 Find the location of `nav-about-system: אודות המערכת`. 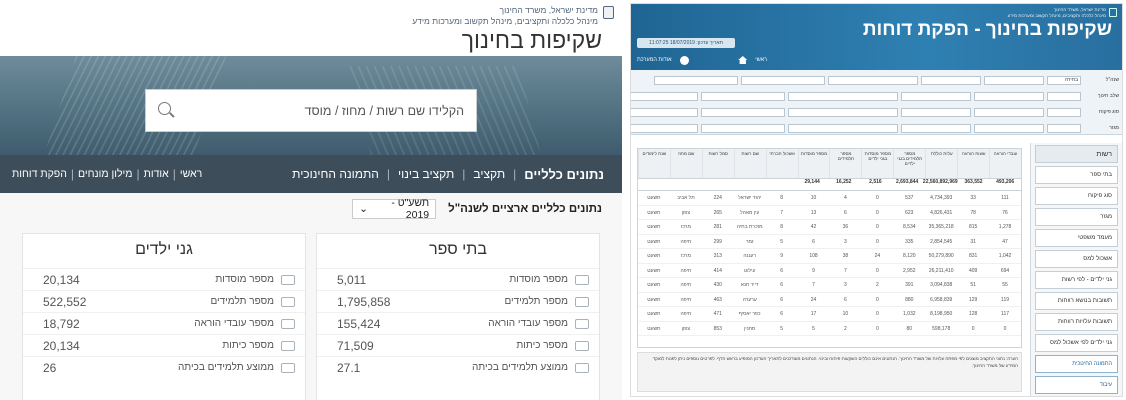

nav-about-system: אודות המערכת is located at coordinates (654, 60).